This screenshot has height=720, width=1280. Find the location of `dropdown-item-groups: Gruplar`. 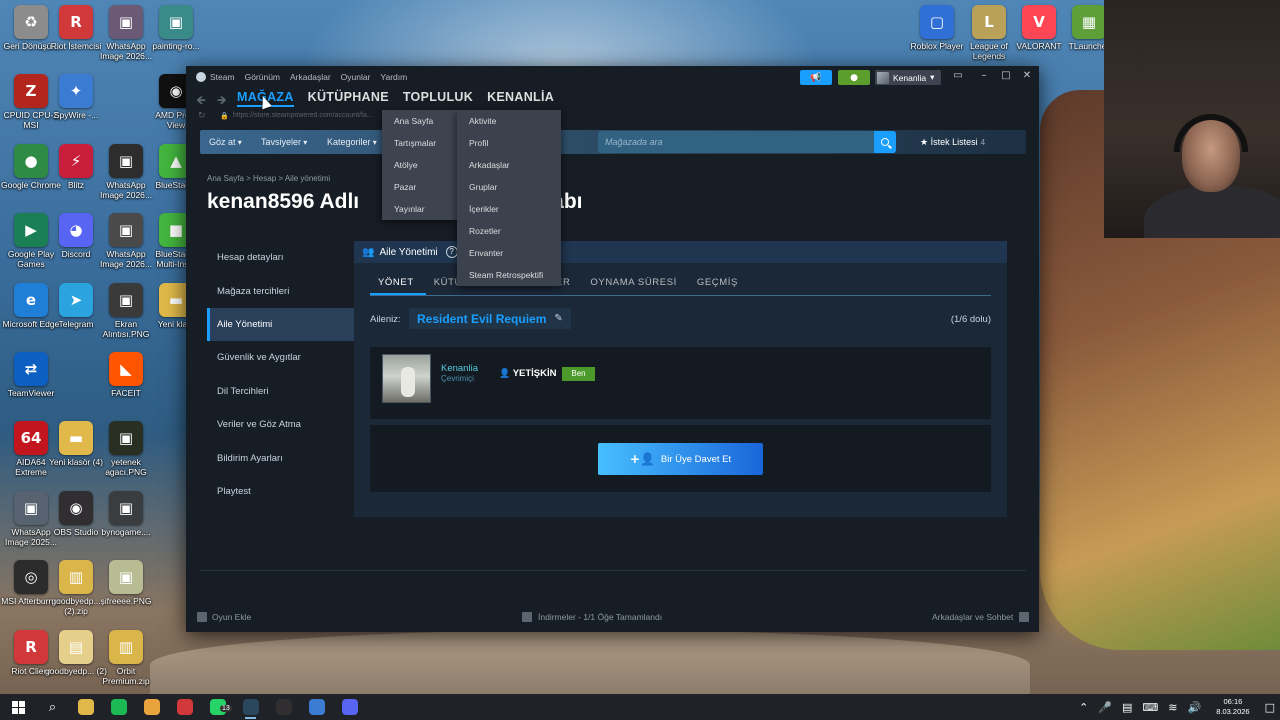

dropdown-item-groups: Gruplar is located at coordinates (509, 187).